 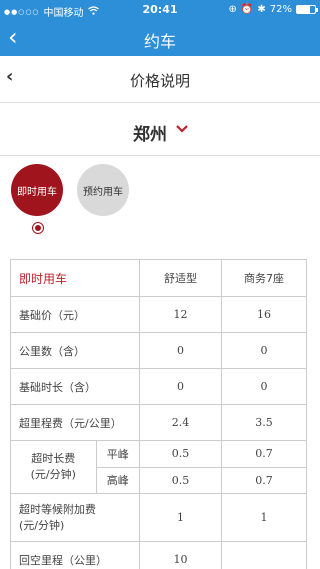 What do you see at coordinates (159, 41) in the screenshot?
I see `page-title: 约车` at bounding box center [159, 41].